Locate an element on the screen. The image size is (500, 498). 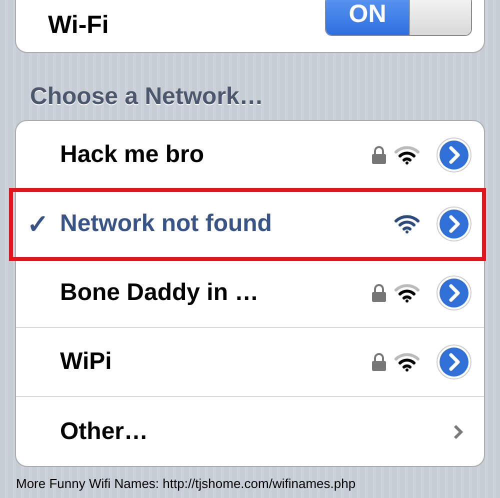
caption: More Funny Wifi Names: http://tjshome.com/wifinames.php is located at coordinates (186, 483).